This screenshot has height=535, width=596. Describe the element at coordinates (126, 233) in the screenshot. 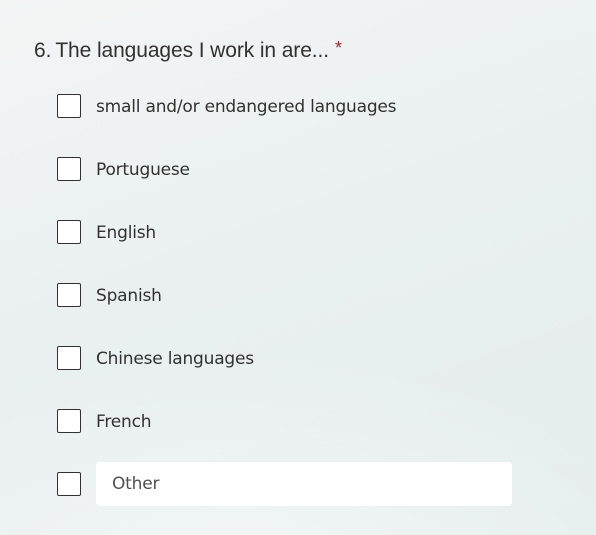

I see `option-label: English` at that location.